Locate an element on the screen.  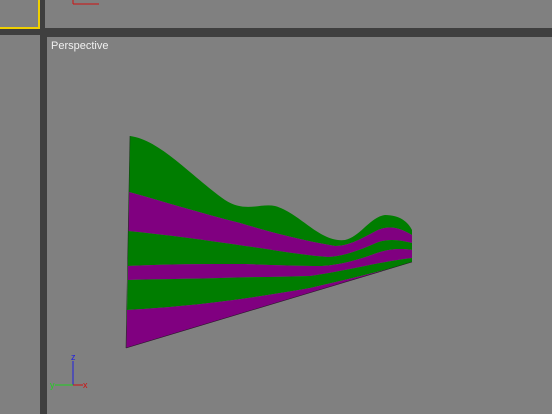
axis-y-label: y is located at coordinates (52, 385).